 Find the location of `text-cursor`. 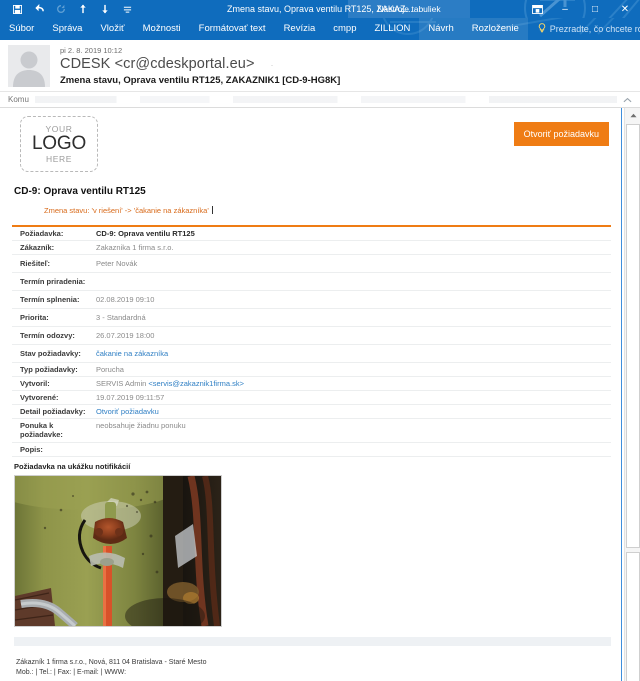

text-cursor is located at coordinates (212, 210).